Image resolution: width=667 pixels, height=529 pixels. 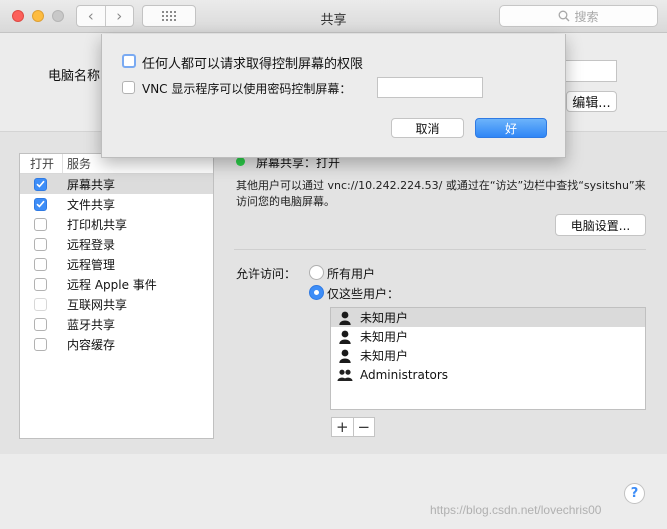 I want to click on cancel-button: 取消, so click(x=427, y=128).